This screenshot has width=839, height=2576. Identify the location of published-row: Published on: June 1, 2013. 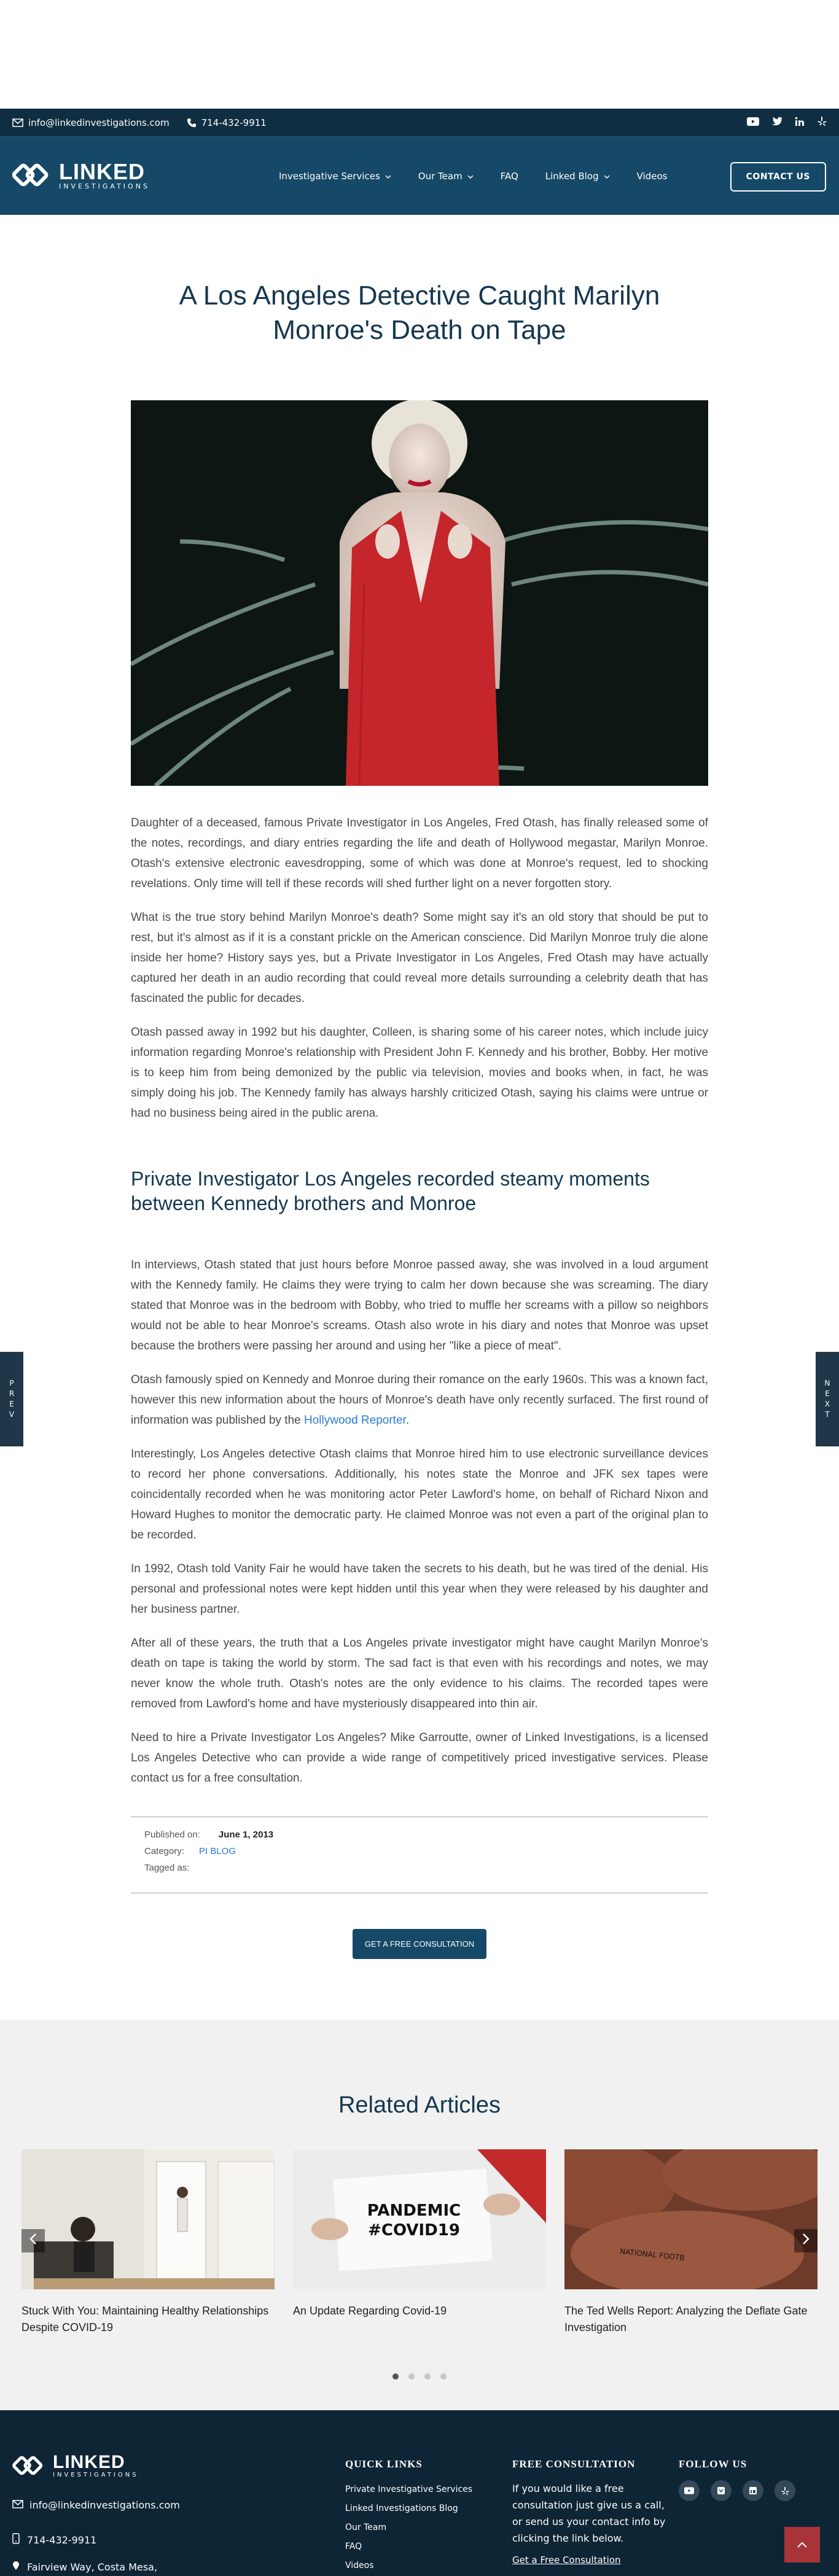
(419, 1834).